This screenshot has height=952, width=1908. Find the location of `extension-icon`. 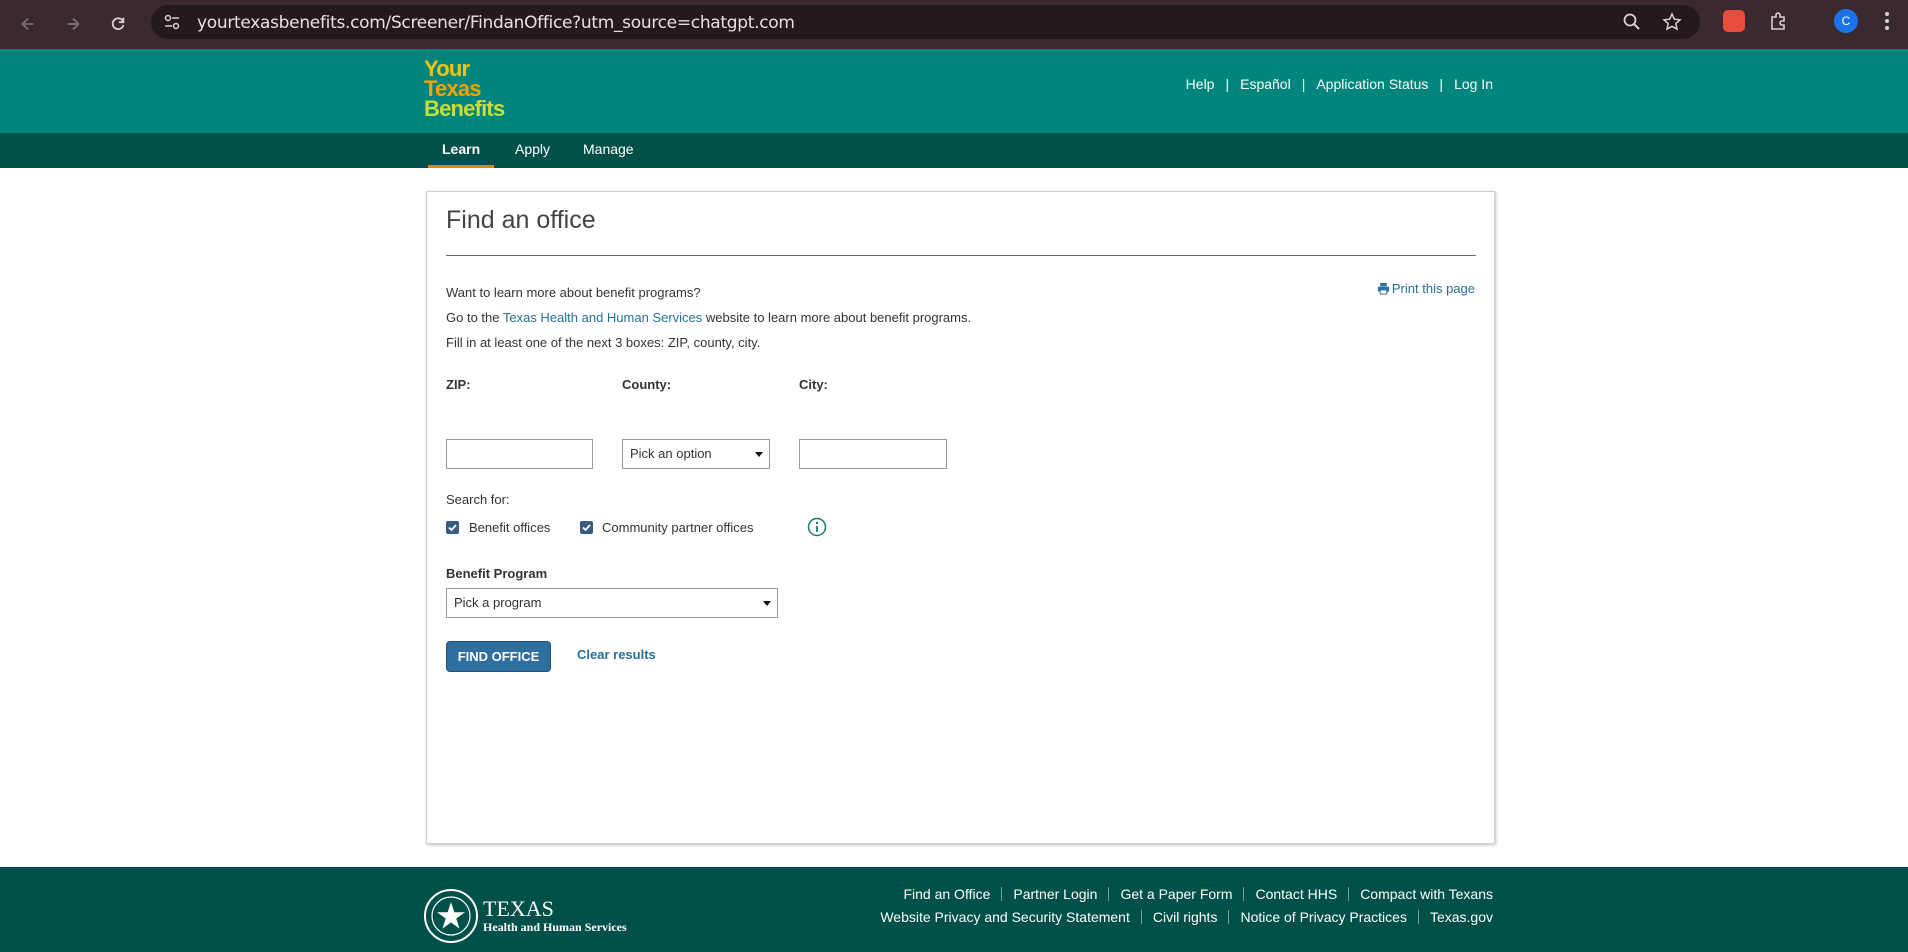

extension-icon is located at coordinates (1734, 21).